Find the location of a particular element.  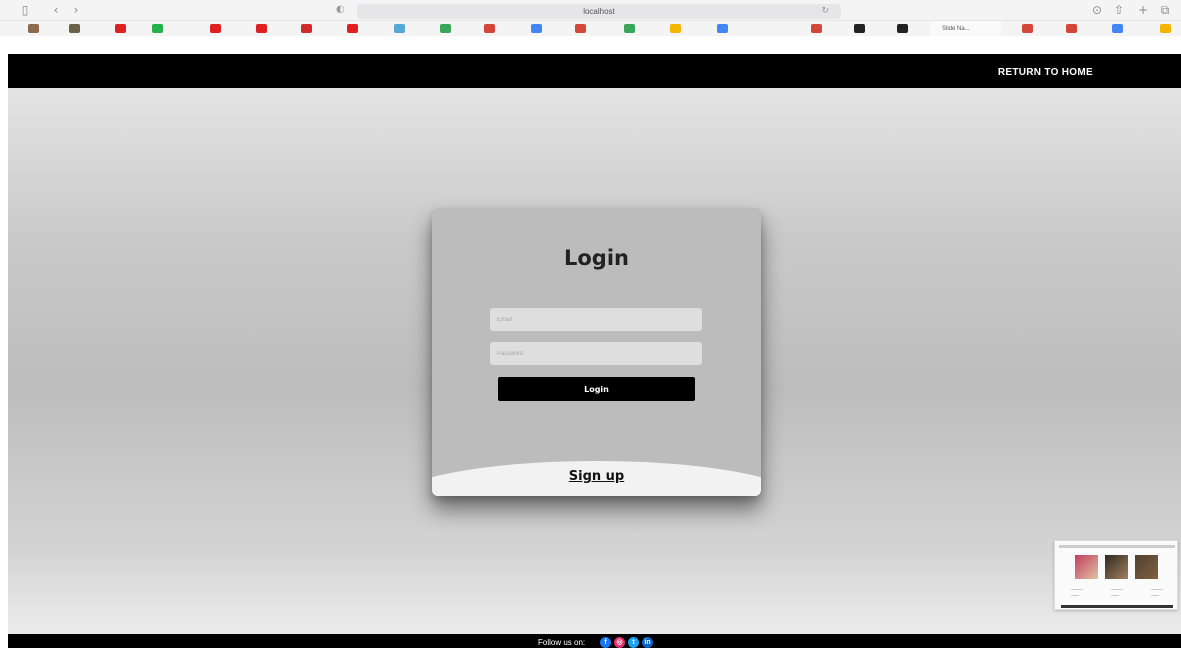

site-footer: Follow us on: f ◎ t in is located at coordinates (594, 641).